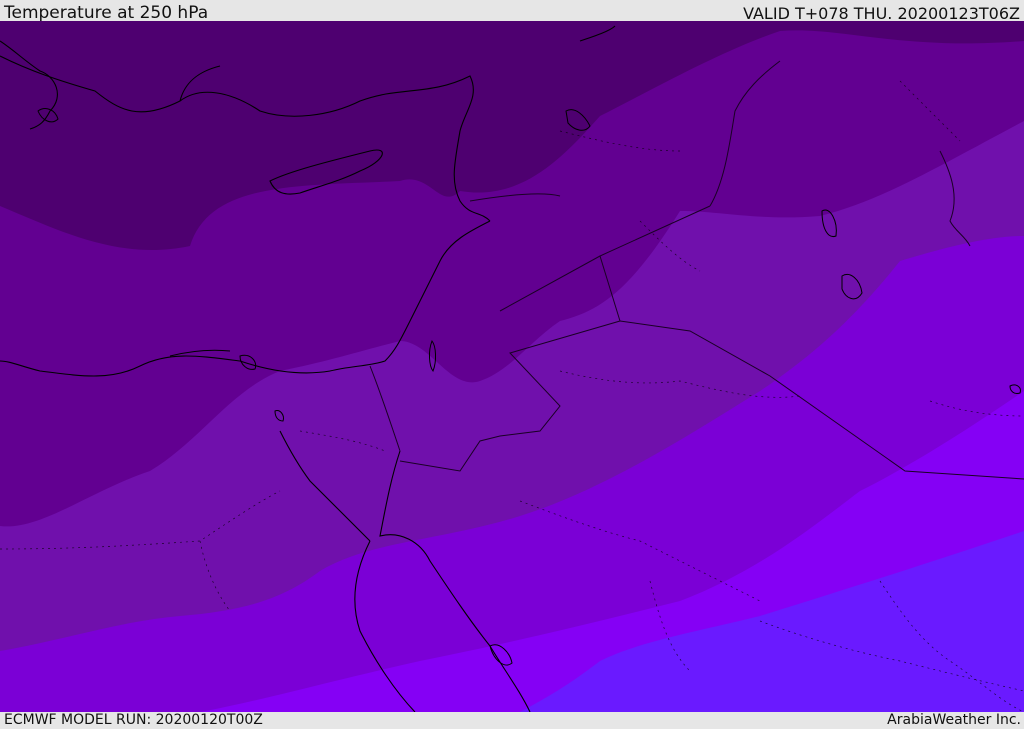 The image size is (1024, 729). Describe the element at coordinates (954, 720) in the screenshot. I see `credit: ArabiaWeather Inc.` at that location.